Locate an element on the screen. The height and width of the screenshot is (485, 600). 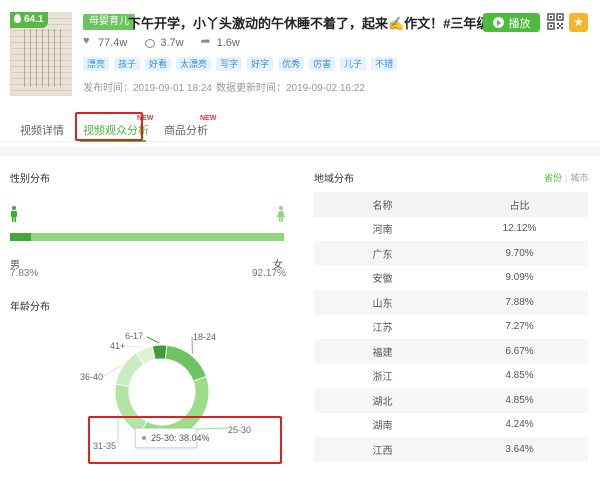
male-bar-fill is located at coordinates (21, 237).